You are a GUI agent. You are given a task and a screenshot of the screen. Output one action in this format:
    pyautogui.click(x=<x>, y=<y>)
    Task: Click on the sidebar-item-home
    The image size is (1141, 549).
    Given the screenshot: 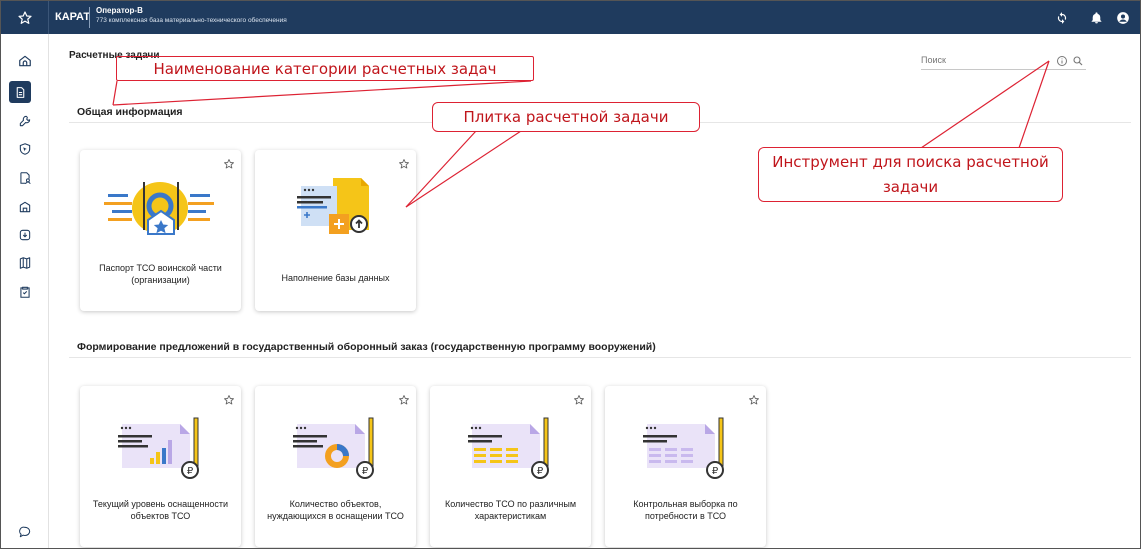 What is the action you would take?
    pyautogui.click(x=25, y=61)
    